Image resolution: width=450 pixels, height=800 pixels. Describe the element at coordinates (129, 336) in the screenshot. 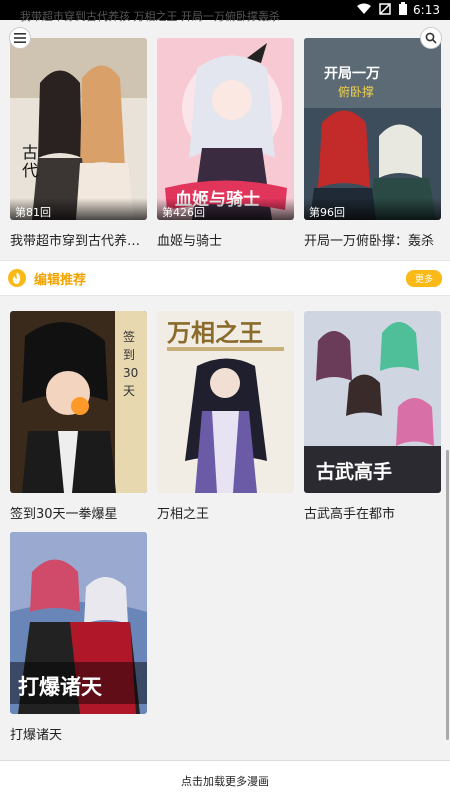

I see `svg-text: 签` at that location.